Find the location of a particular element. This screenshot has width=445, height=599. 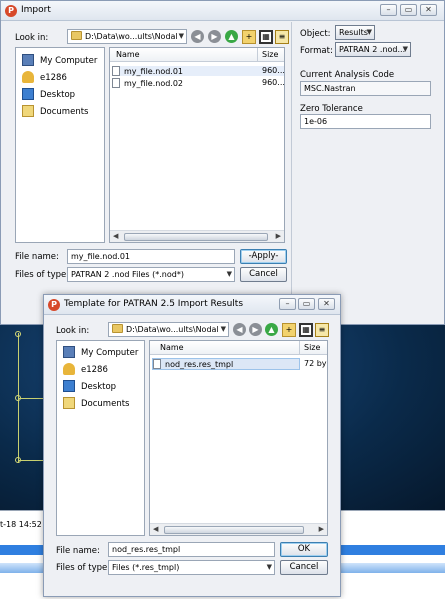

files-of-type-value: Files (*.res_tmpl) is located at coordinates (146, 567).